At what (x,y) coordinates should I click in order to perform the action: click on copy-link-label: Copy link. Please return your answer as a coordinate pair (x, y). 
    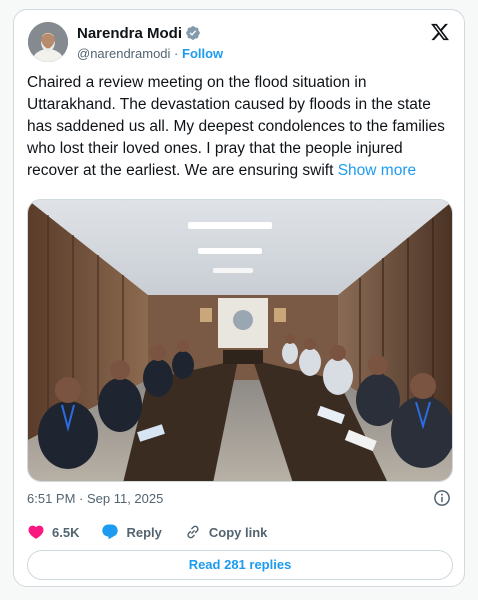
    Looking at the image, I should click on (238, 532).